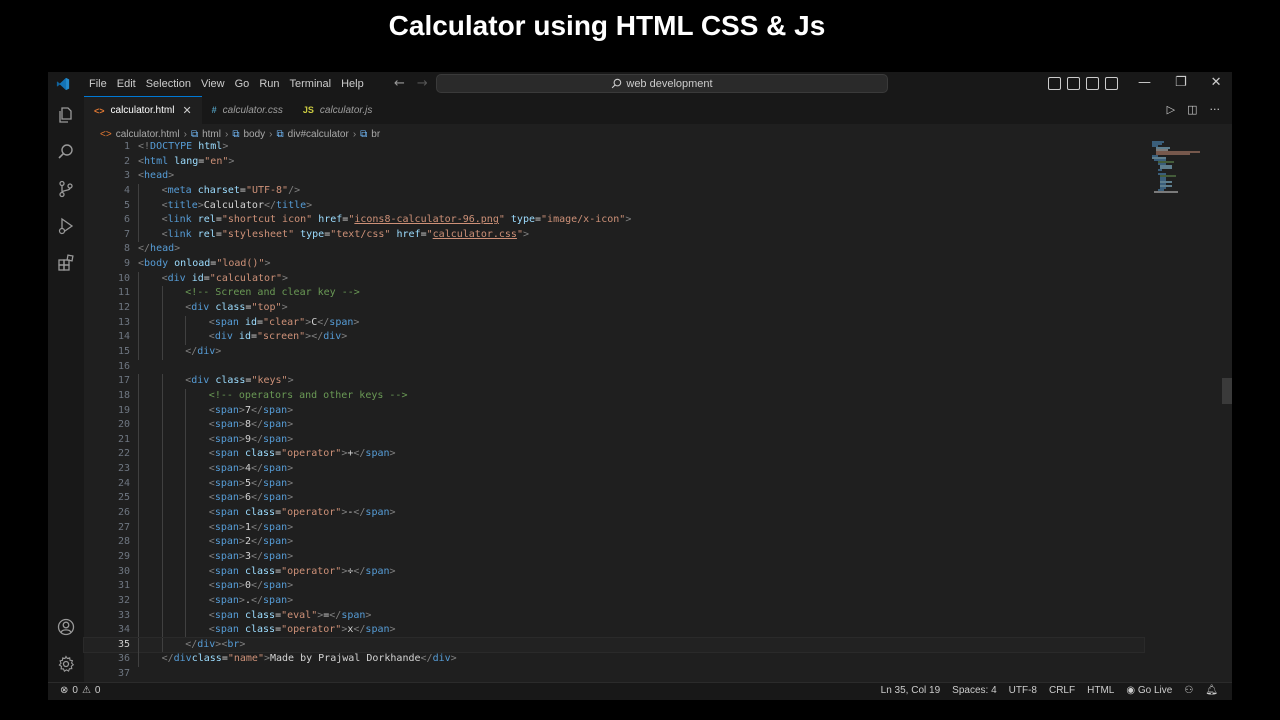  What do you see at coordinates (66, 189) in the screenshot?
I see `source-control-icon` at bounding box center [66, 189].